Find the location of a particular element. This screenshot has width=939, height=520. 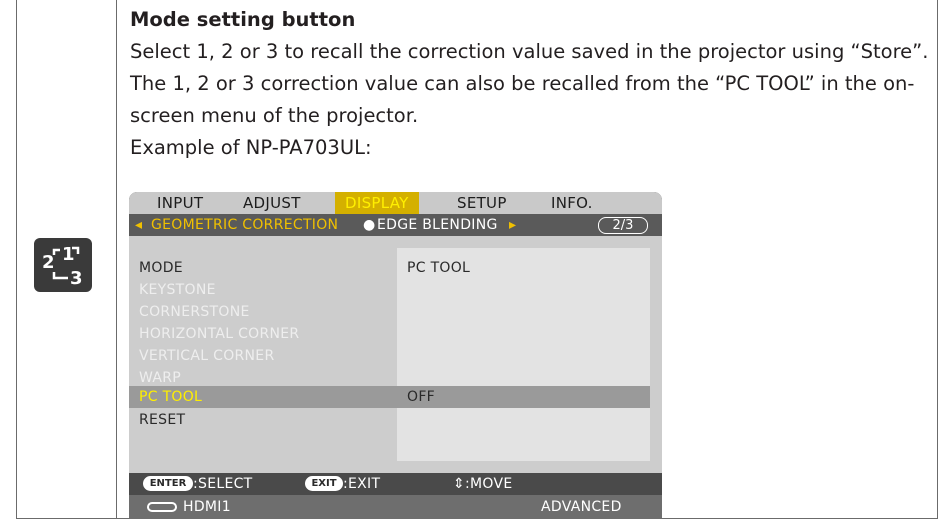

status-bar: HDMI1 ADVANCED is located at coordinates (395, 507).